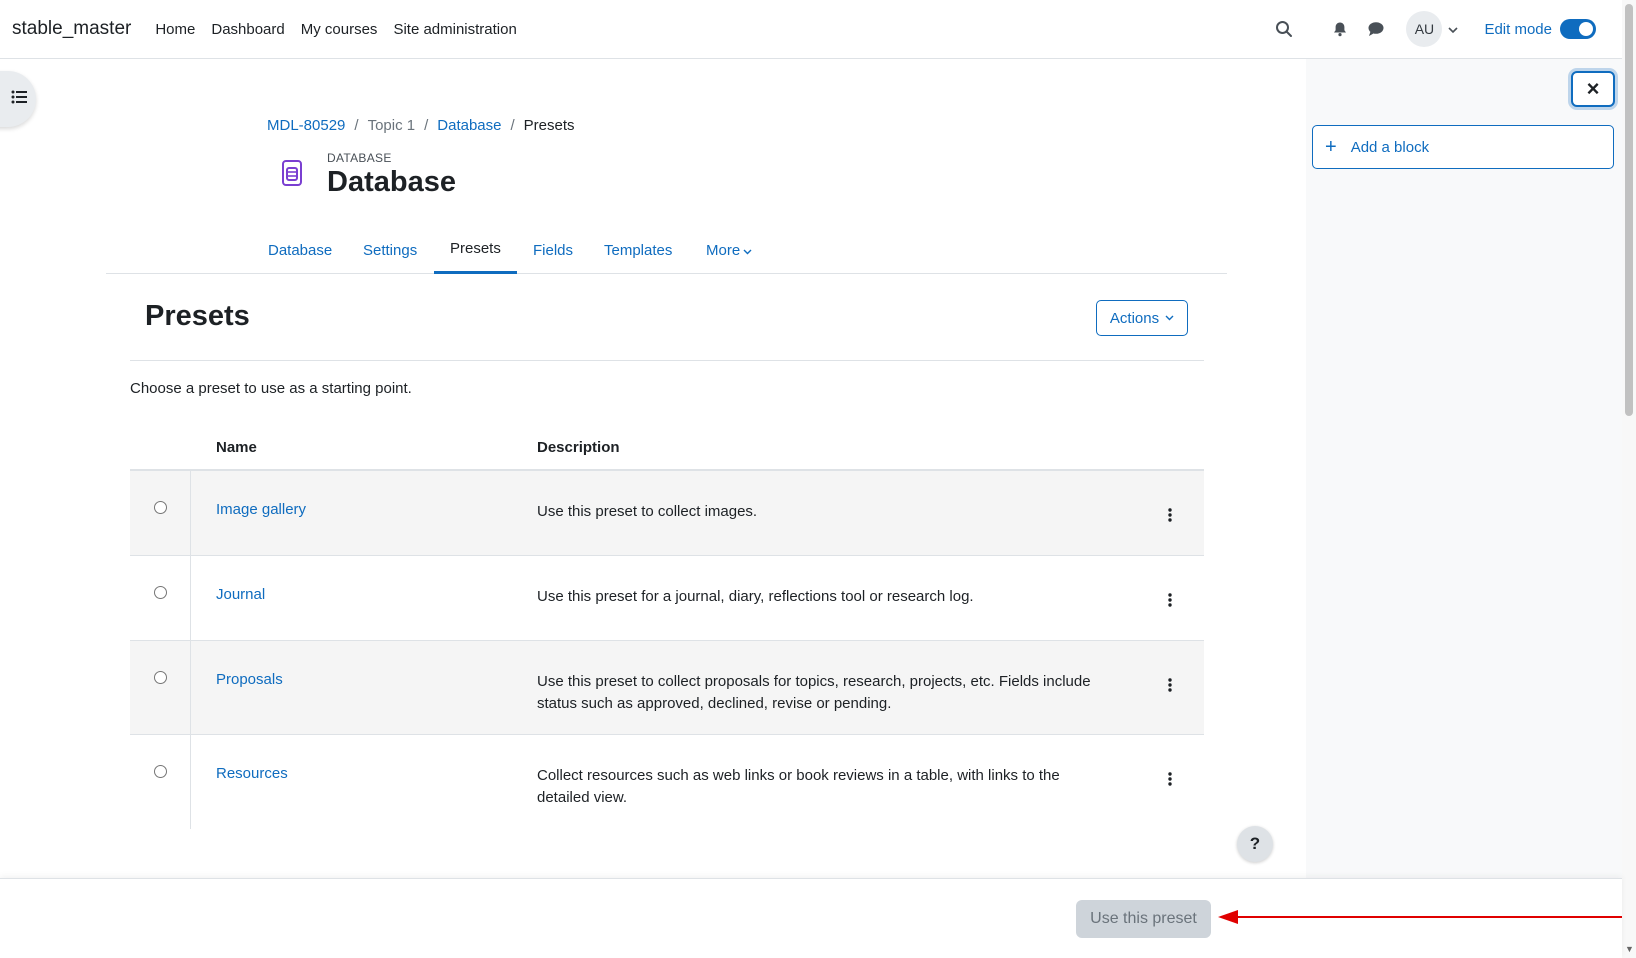  What do you see at coordinates (469, 125) in the screenshot?
I see `breadcrumb-activity: Database` at bounding box center [469, 125].